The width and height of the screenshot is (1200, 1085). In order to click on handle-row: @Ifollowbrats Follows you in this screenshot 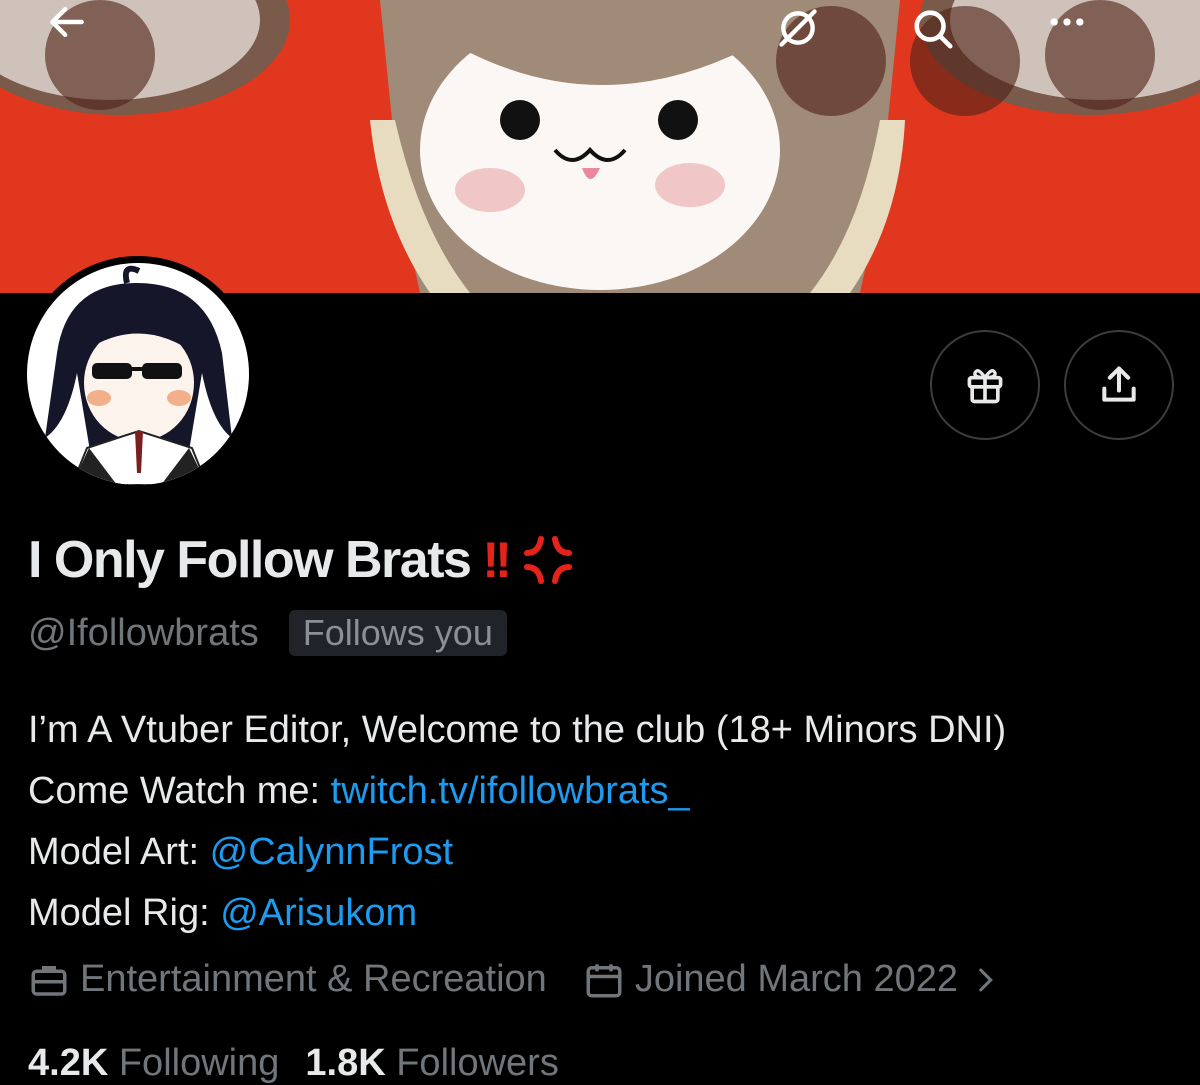, I will do `click(267, 633)`.